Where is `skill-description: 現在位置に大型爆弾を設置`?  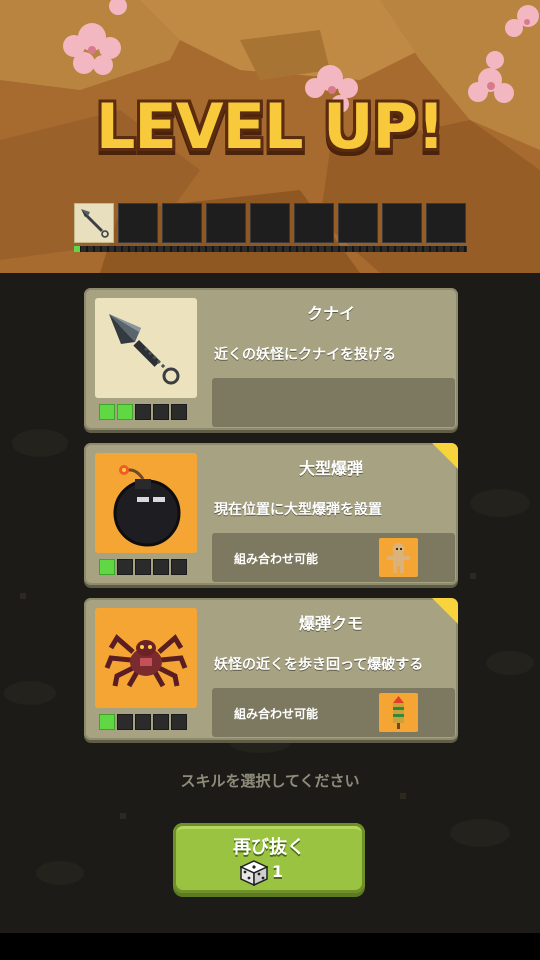 skill-description: 現在位置に大型爆弾を設置 is located at coordinates (298, 510).